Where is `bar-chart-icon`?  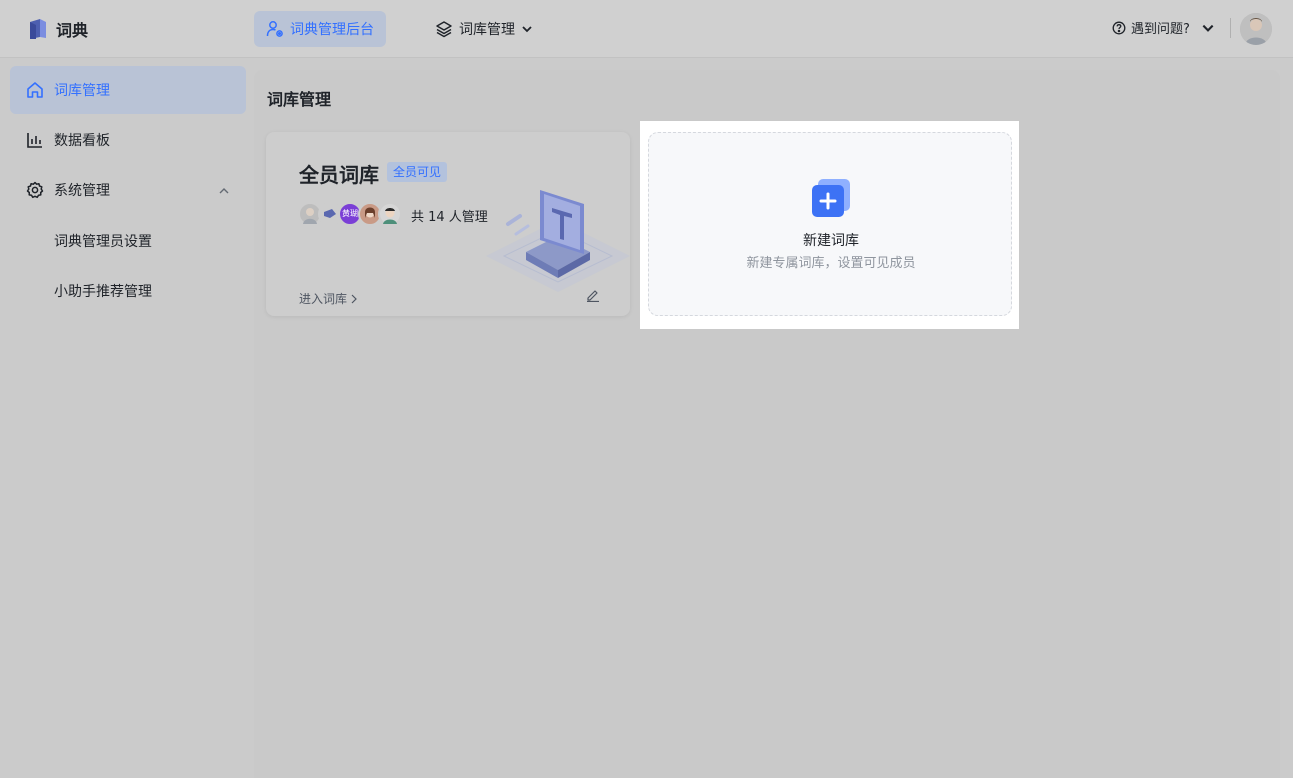
bar-chart-icon is located at coordinates (34, 140).